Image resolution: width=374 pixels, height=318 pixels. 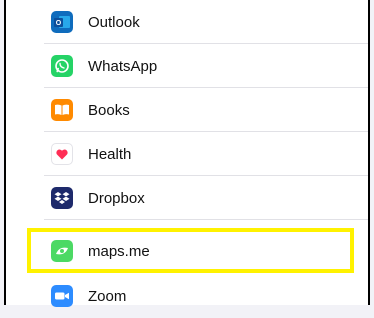 What do you see at coordinates (187, 251) in the screenshot?
I see `app-row-maps-me: maps.me` at bounding box center [187, 251].